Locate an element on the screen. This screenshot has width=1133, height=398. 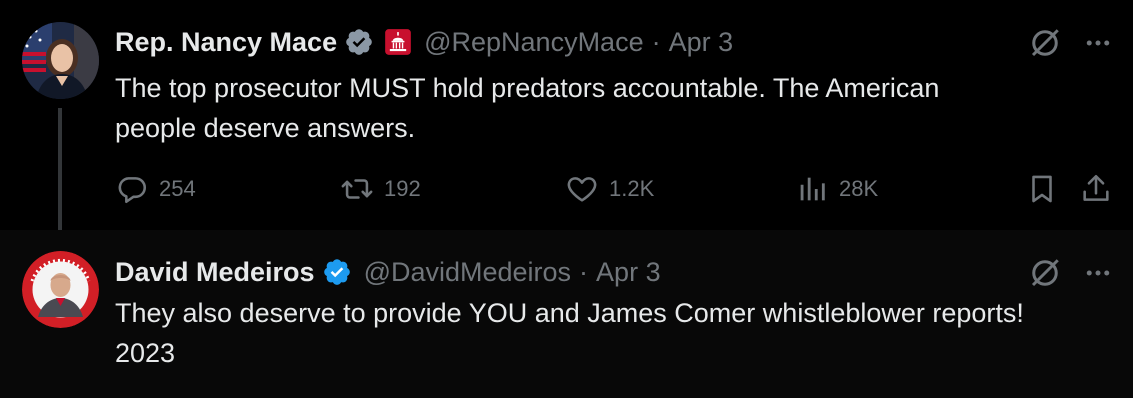
bookmark-icon is located at coordinates (1042, 189).